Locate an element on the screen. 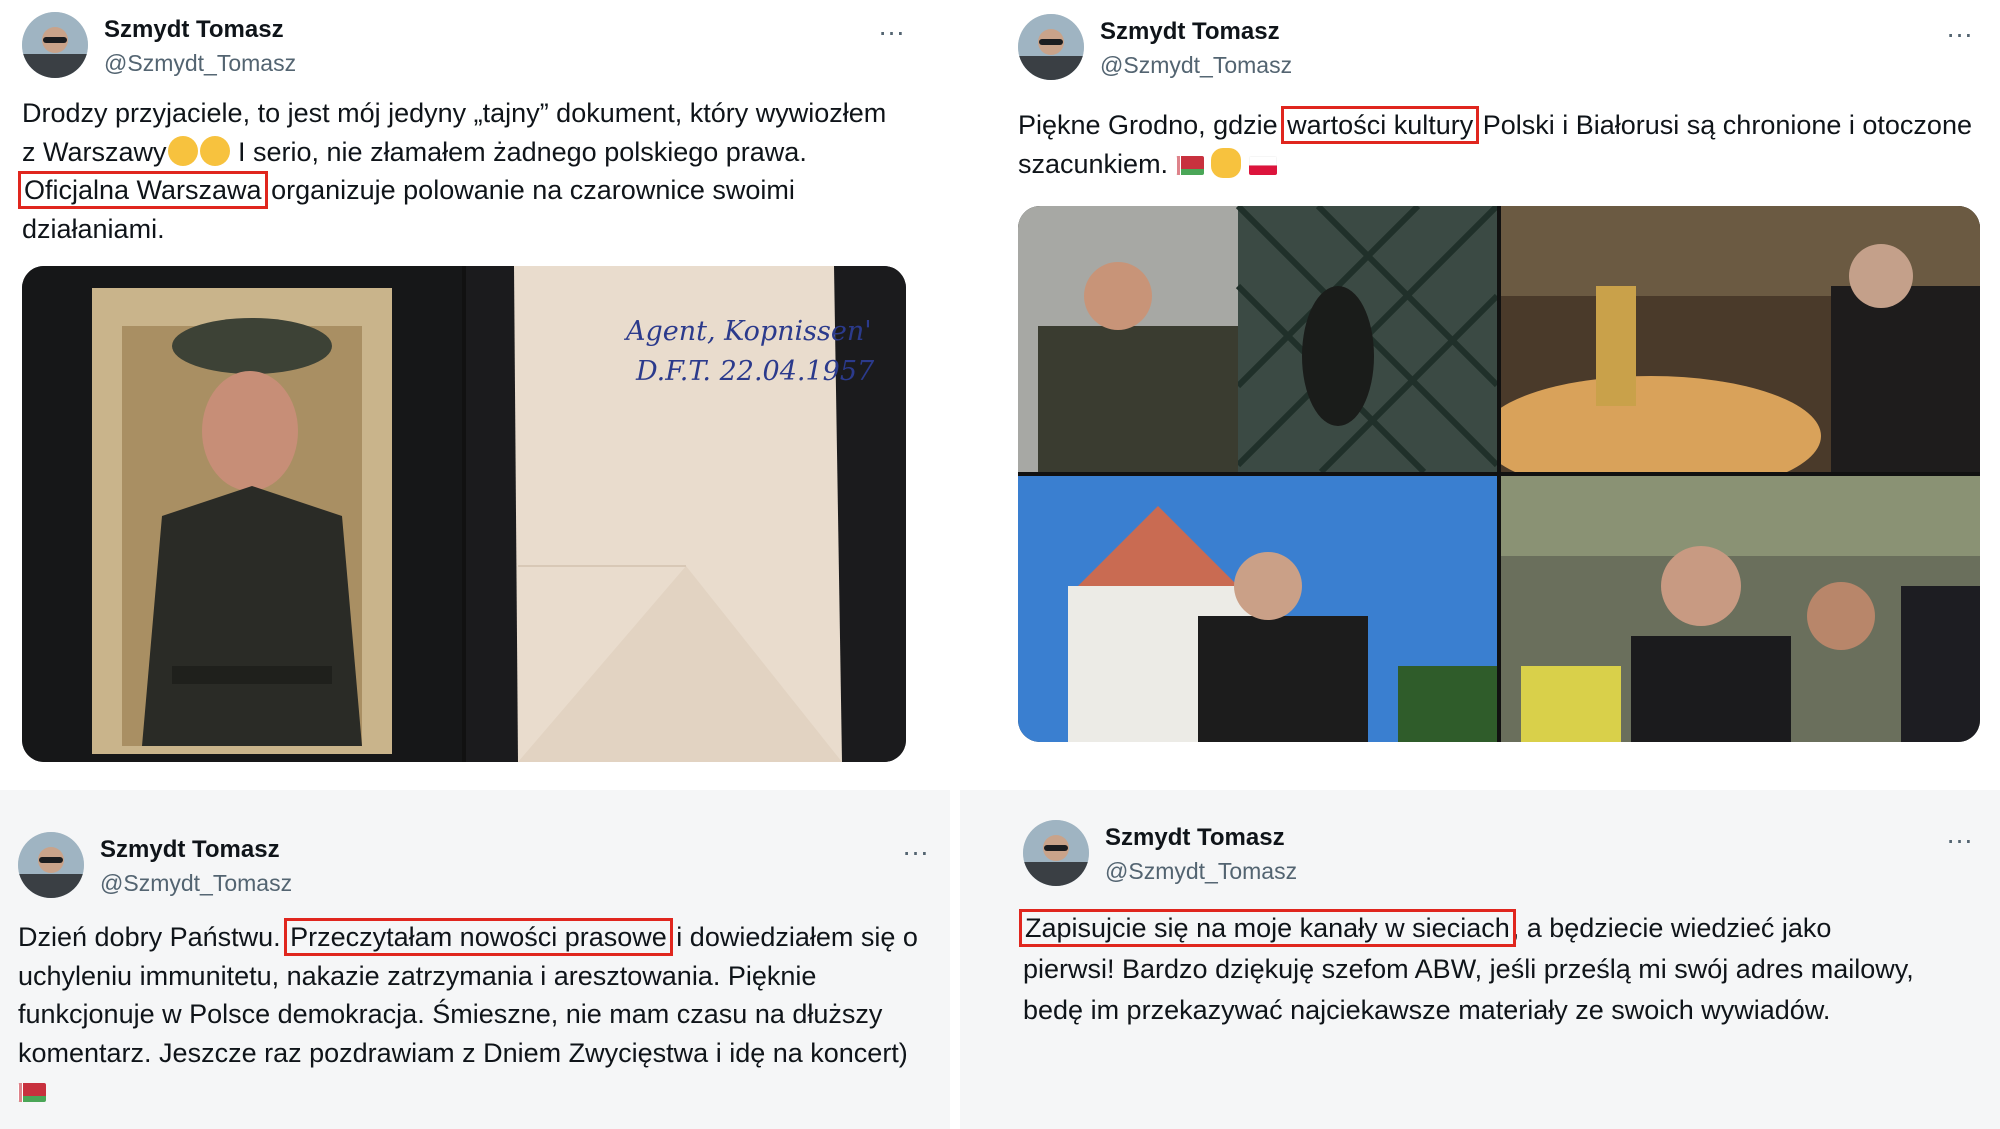  text-part: Dzień dobry Państwu. is located at coordinates (153, 937).